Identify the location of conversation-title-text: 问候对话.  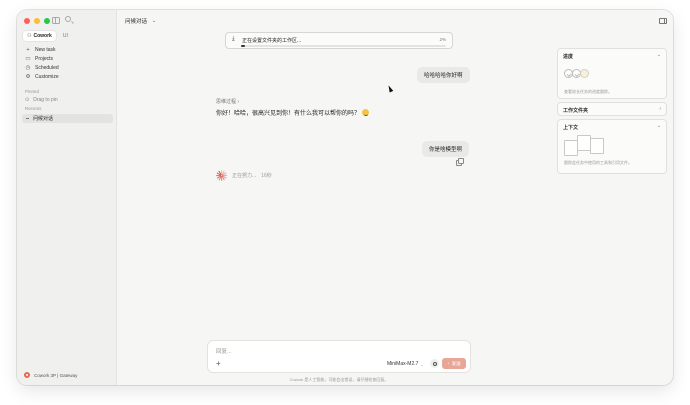
(136, 22).